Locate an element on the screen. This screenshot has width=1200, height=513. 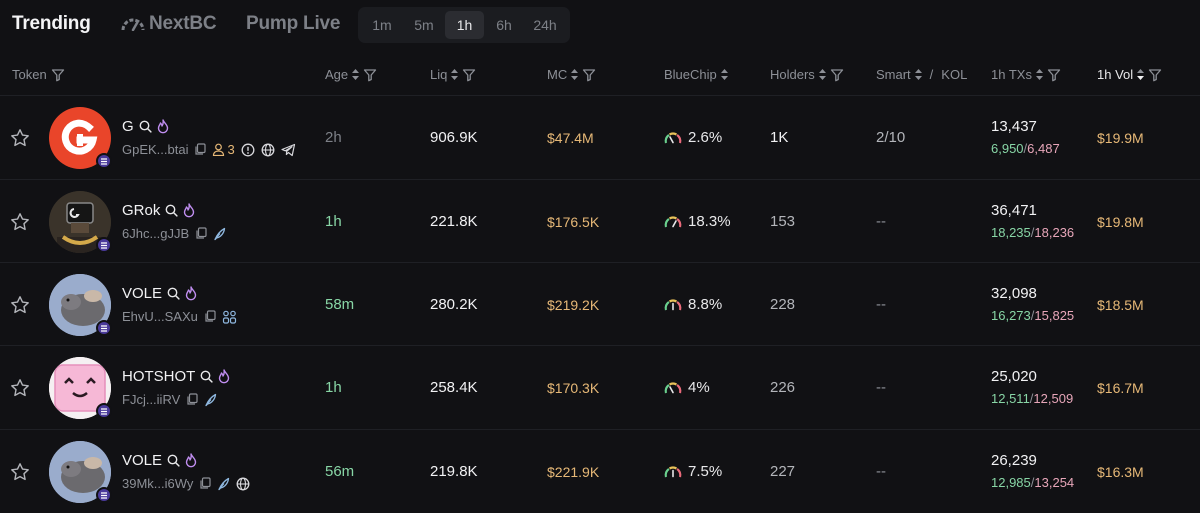
smart-kol-value: 2/10 is located at coordinates (891, 137).